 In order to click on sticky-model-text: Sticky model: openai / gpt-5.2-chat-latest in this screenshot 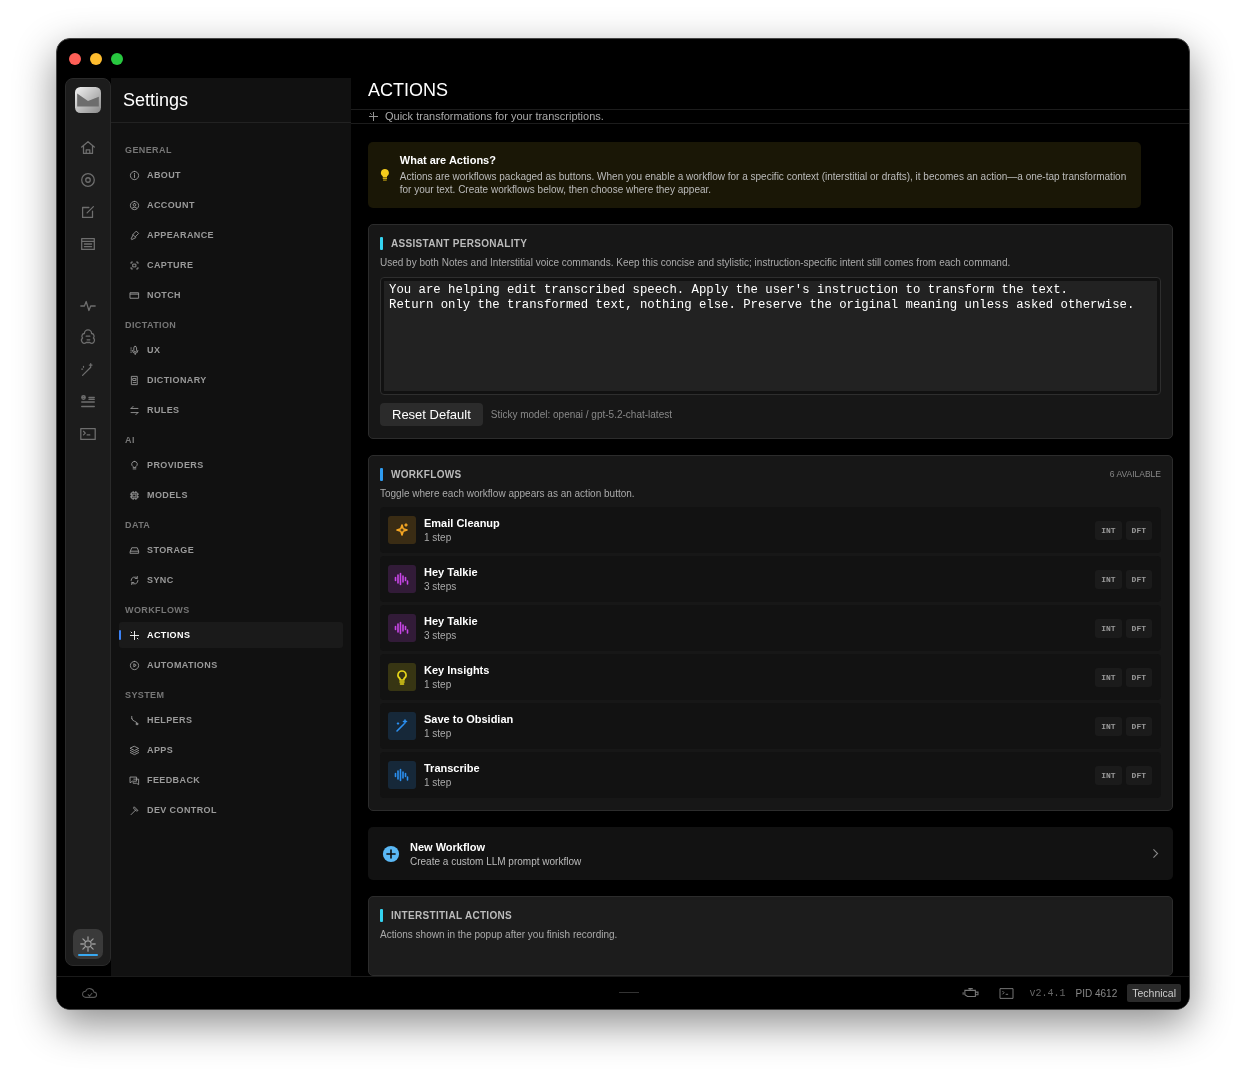, I will do `click(581, 414)`.